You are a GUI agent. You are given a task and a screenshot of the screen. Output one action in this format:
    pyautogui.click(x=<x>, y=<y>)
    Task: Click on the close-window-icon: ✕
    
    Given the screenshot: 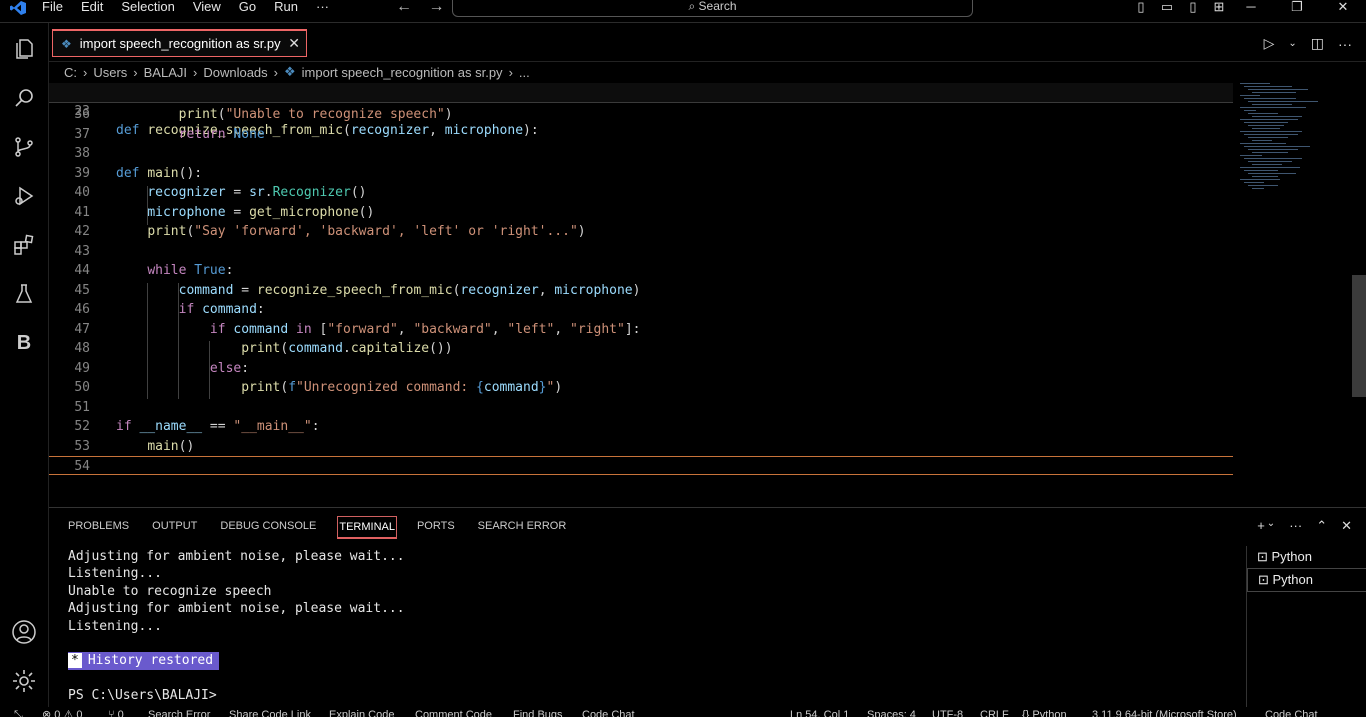 What is the action you would take?
    pyautogui.click(x=1343, y=7)
    